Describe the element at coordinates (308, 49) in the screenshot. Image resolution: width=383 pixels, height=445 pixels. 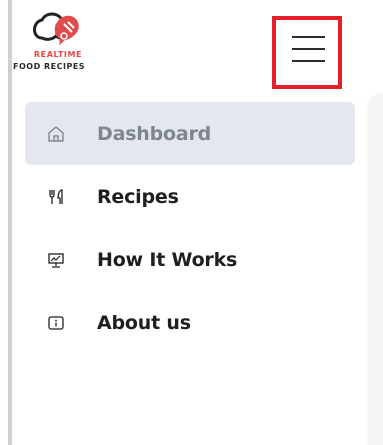
I see `hamburger-bar-middle` at that location.